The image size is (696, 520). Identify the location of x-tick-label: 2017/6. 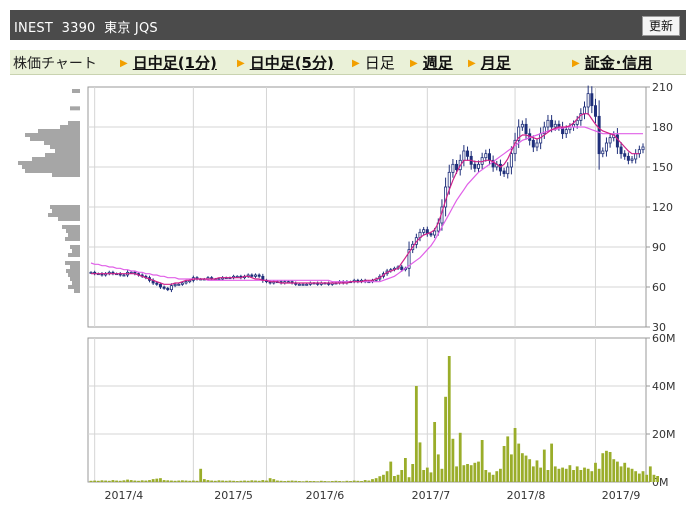
(325, 495).